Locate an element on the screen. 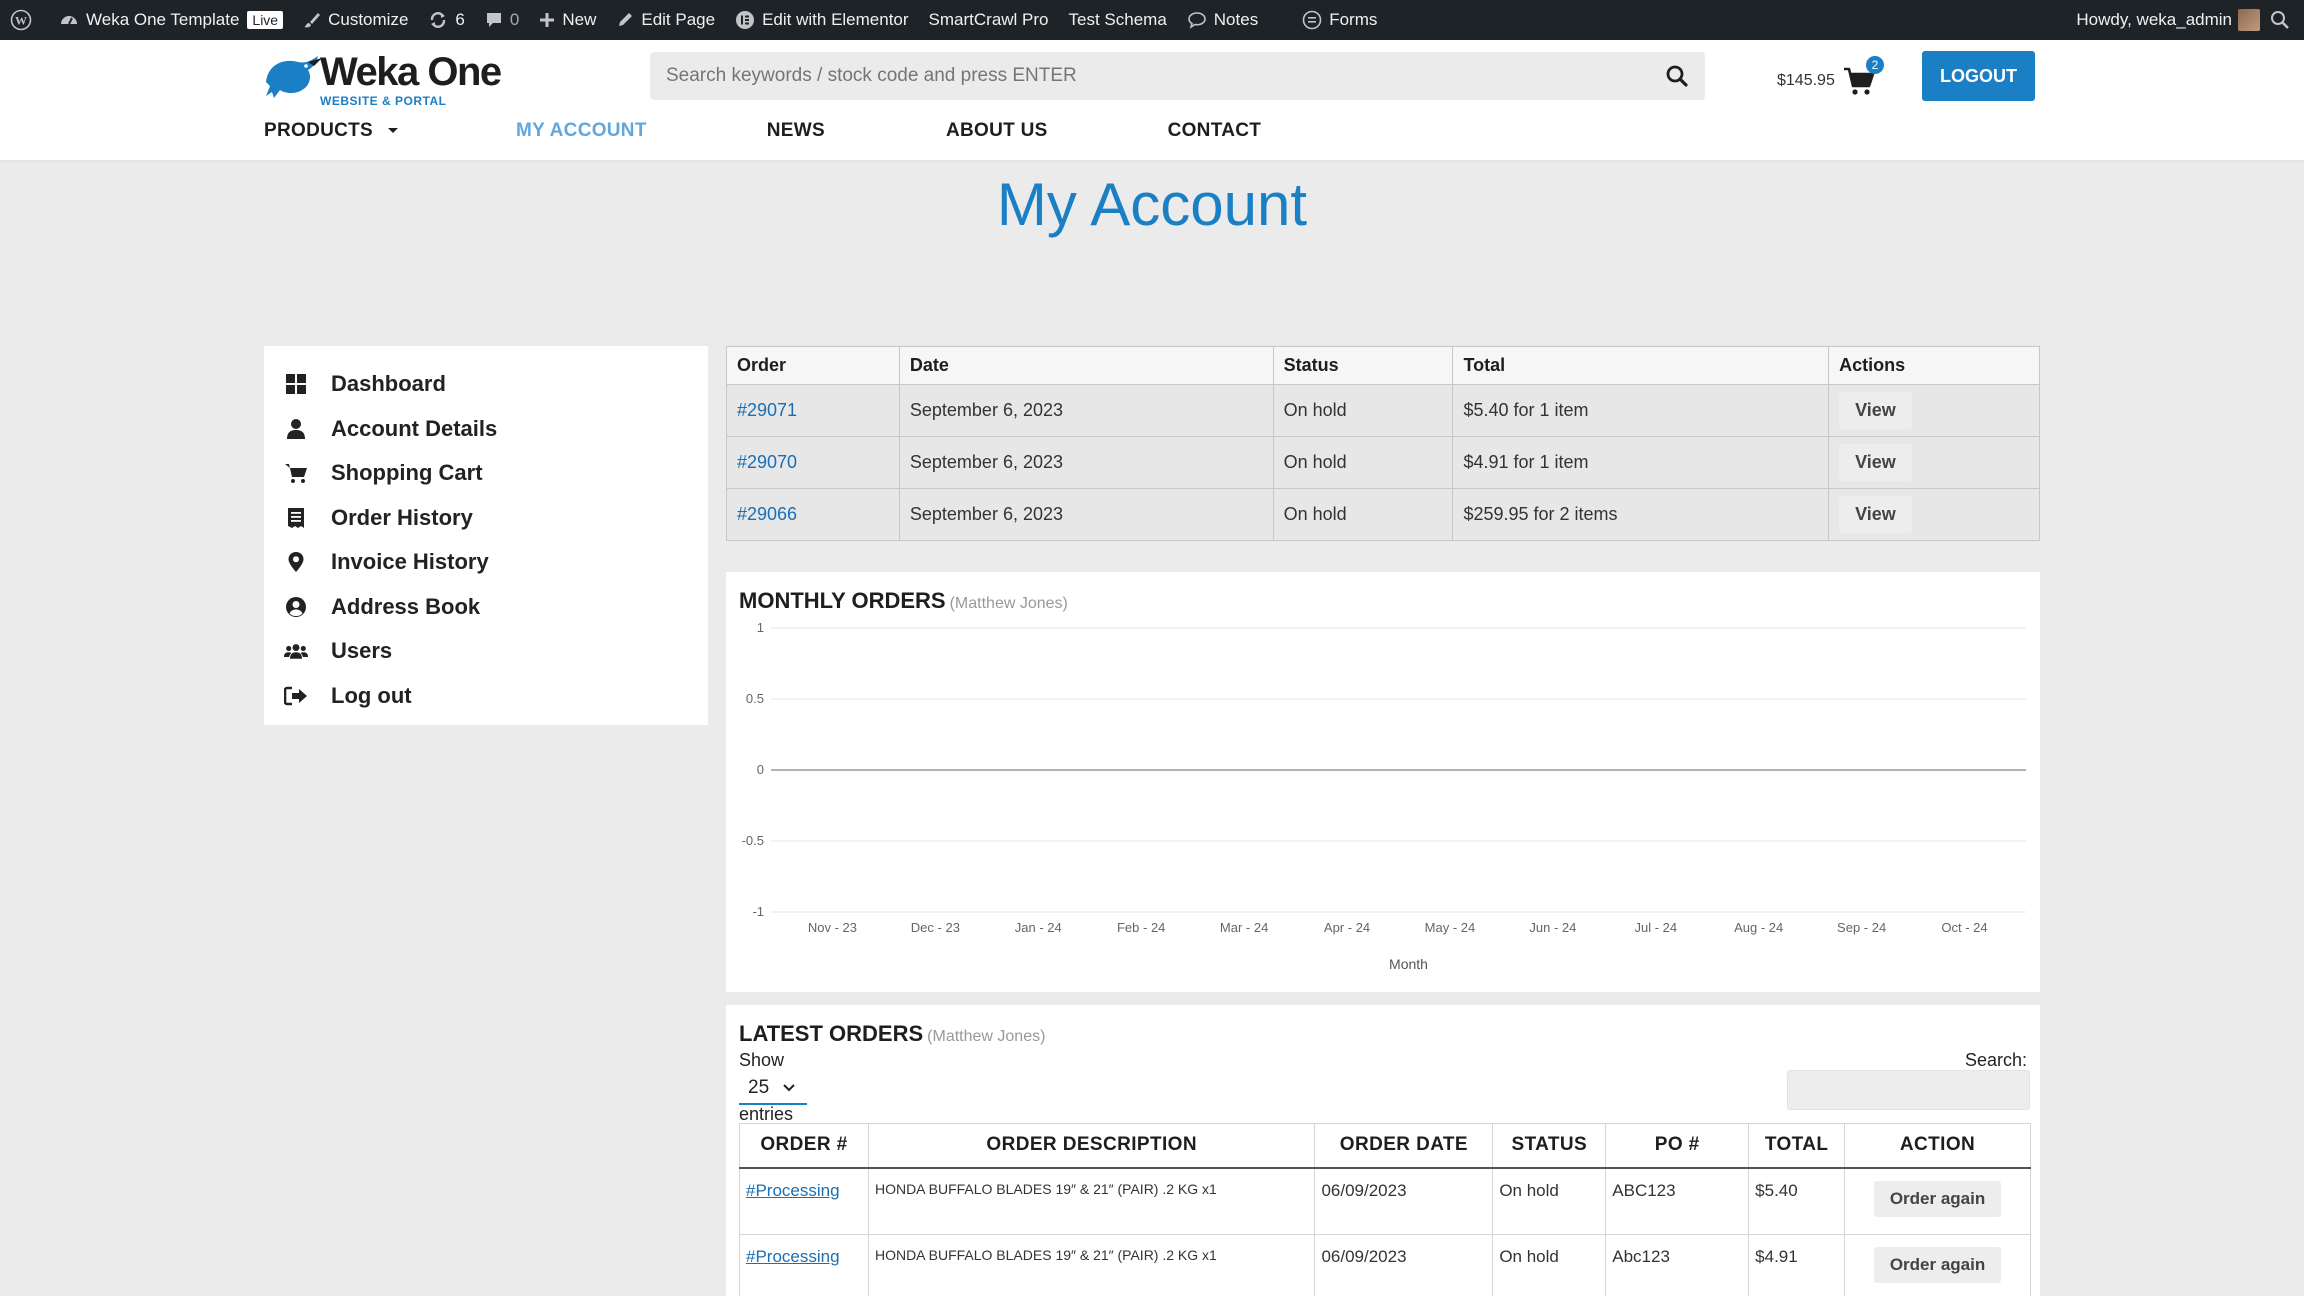  edit-page-label: Edit Page is located at coordinates (678, 19).